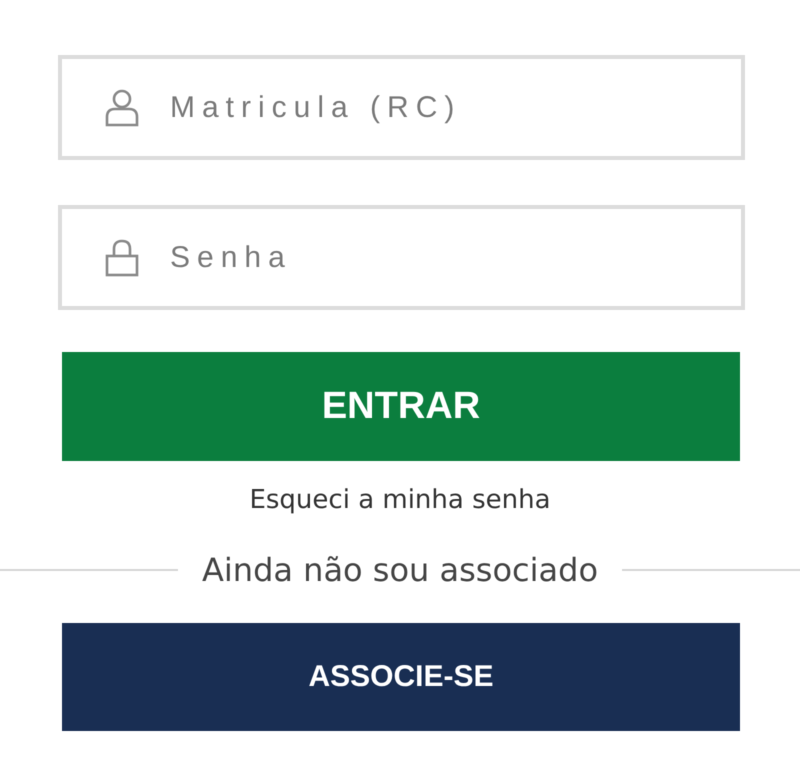 Image resolution: width=800 pixels, height=773 pixels. Describe the element at coordinates (401, 107) in the screenshot. I see `username-field: Matricula (RC)` at that location.